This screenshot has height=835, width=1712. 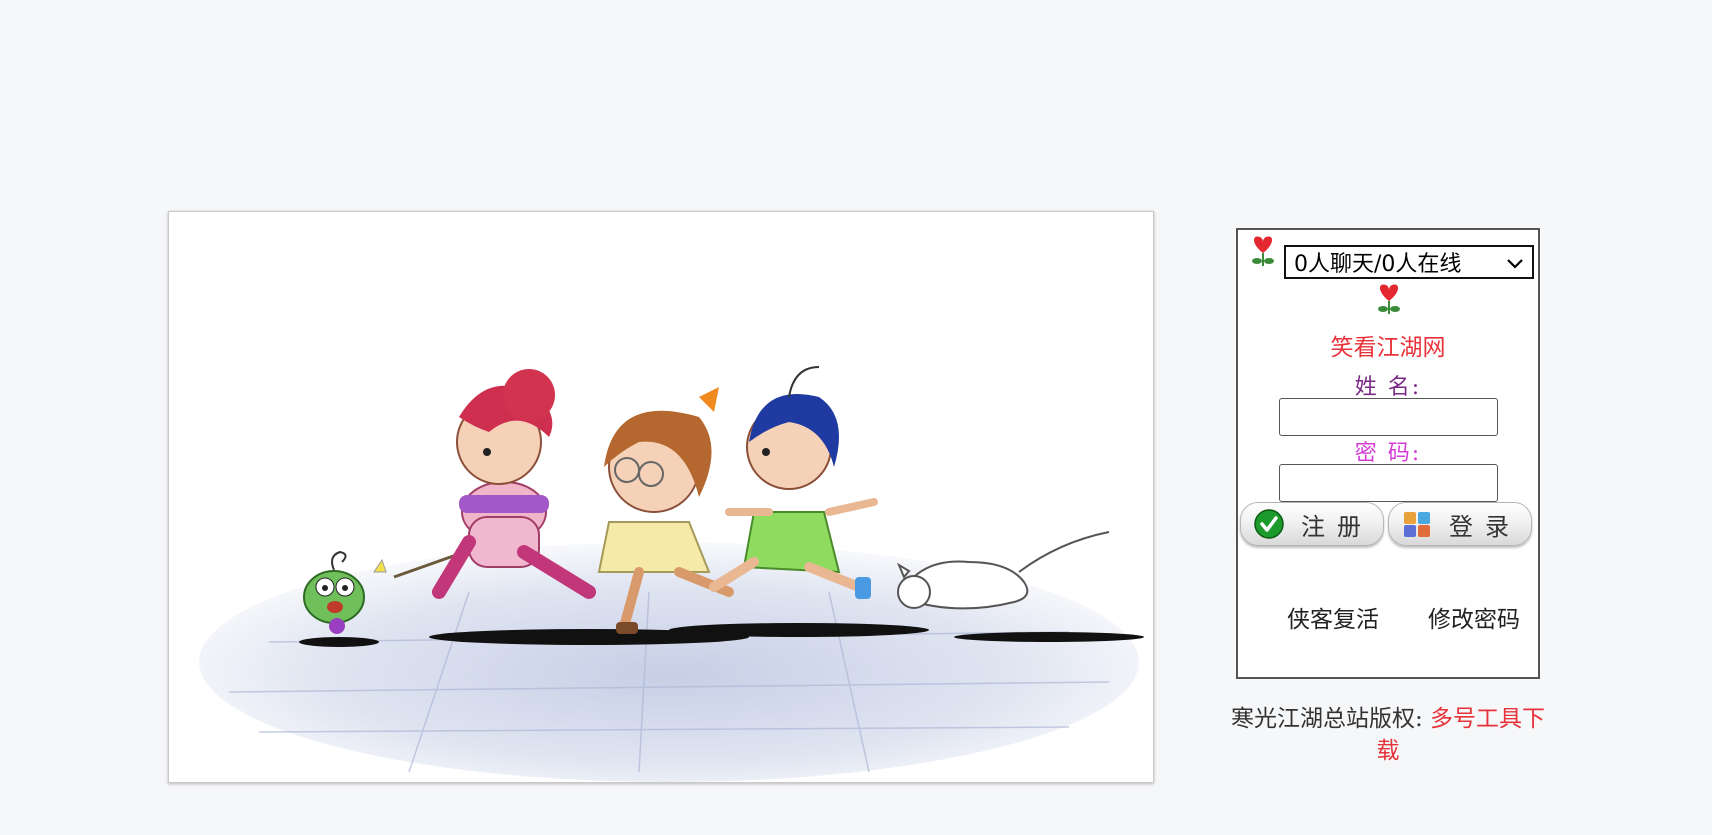 I want to click on copyright-text: 寒光江湖总站版权:, so click(x=1326, y=719).